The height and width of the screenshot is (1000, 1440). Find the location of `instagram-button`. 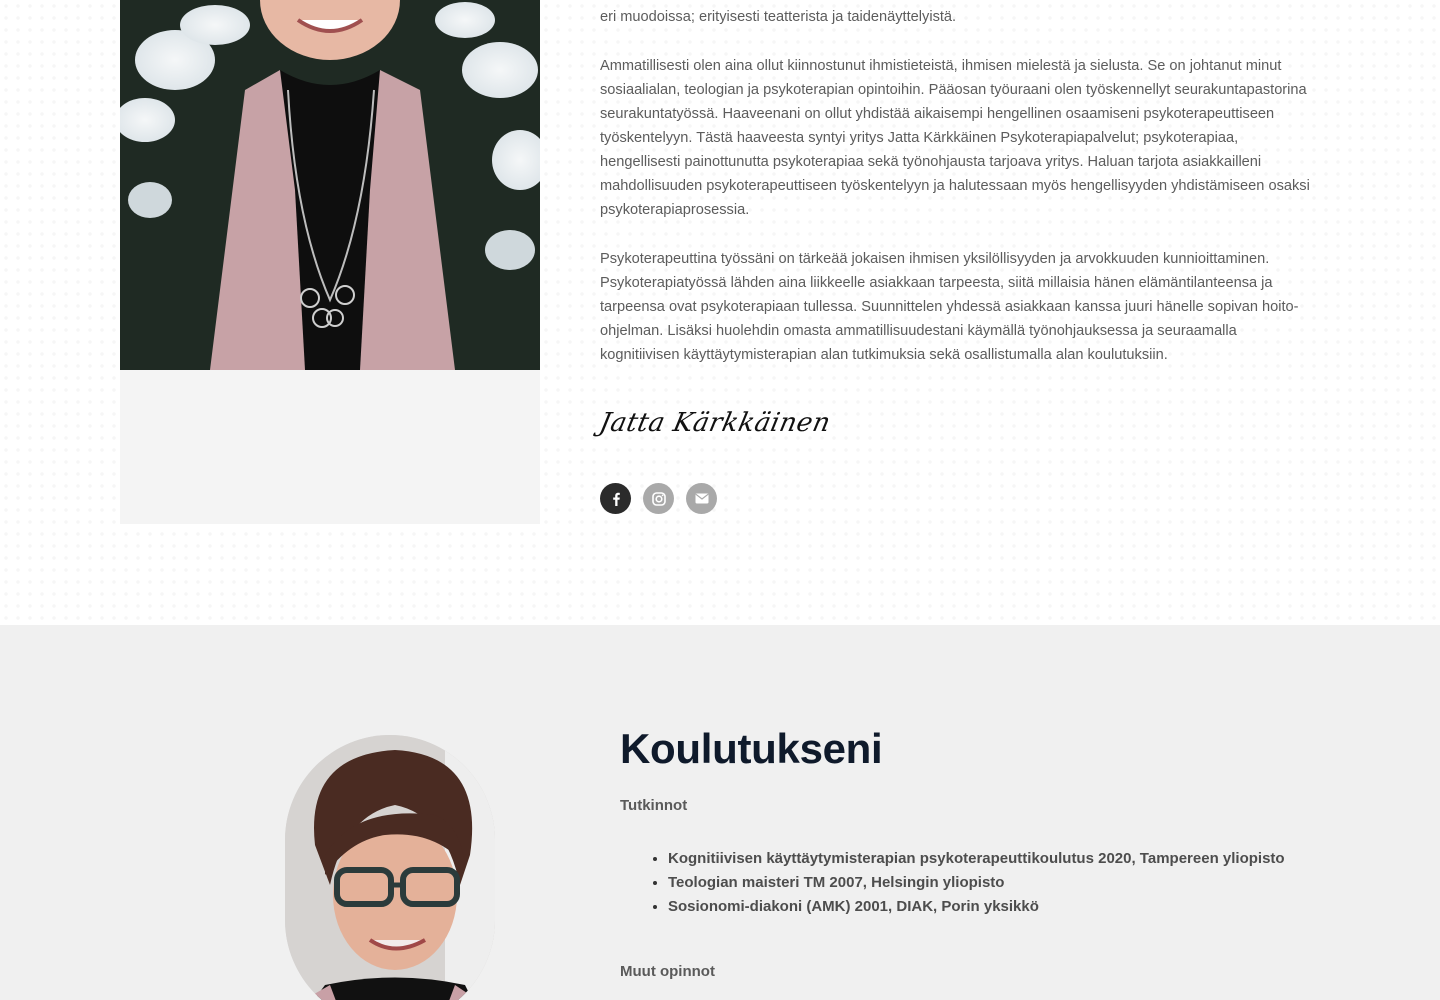

instagram-button is located at coordinates (658, 498).